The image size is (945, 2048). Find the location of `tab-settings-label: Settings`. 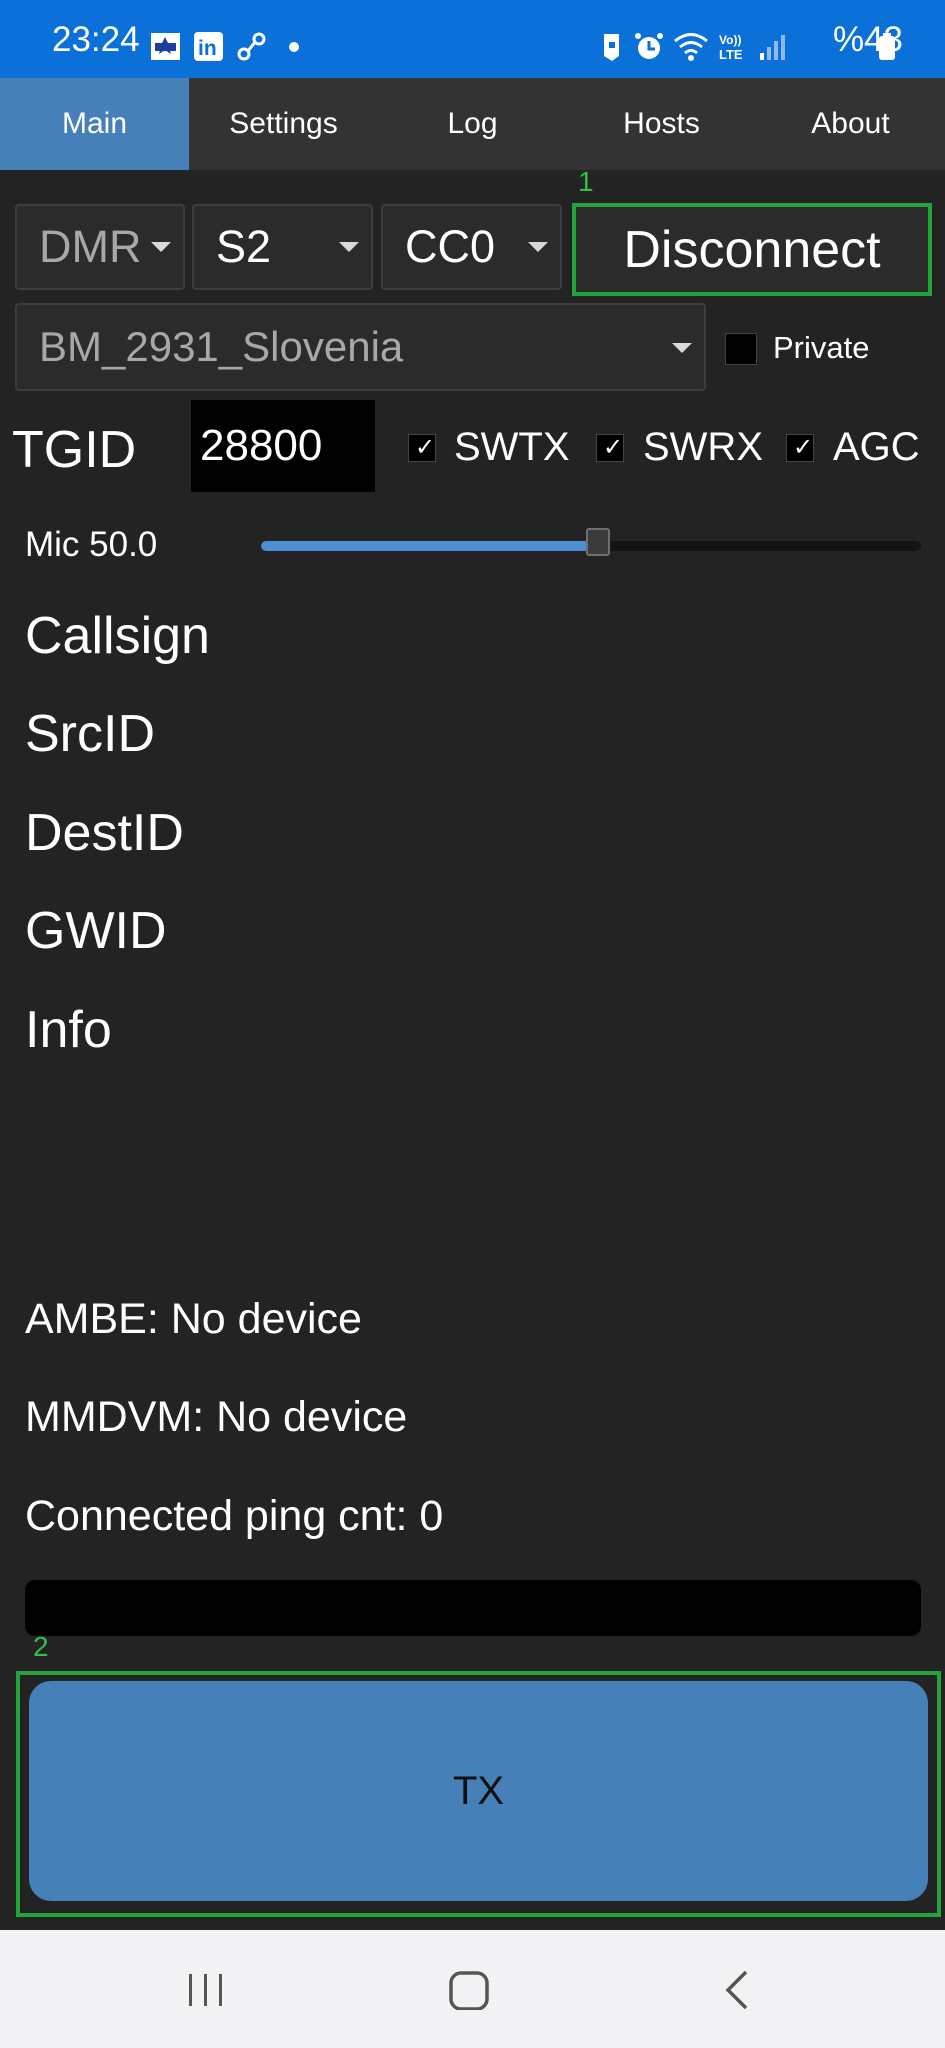

tab-settings-label: Settings is located at coordinates (283, 123).